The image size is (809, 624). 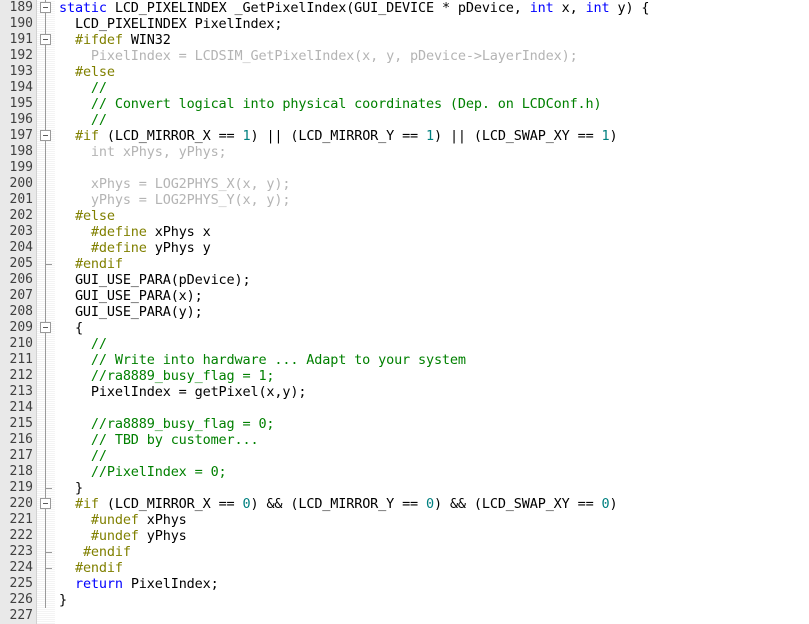 I want to click on code-token: //, so click(x=83, y=344).